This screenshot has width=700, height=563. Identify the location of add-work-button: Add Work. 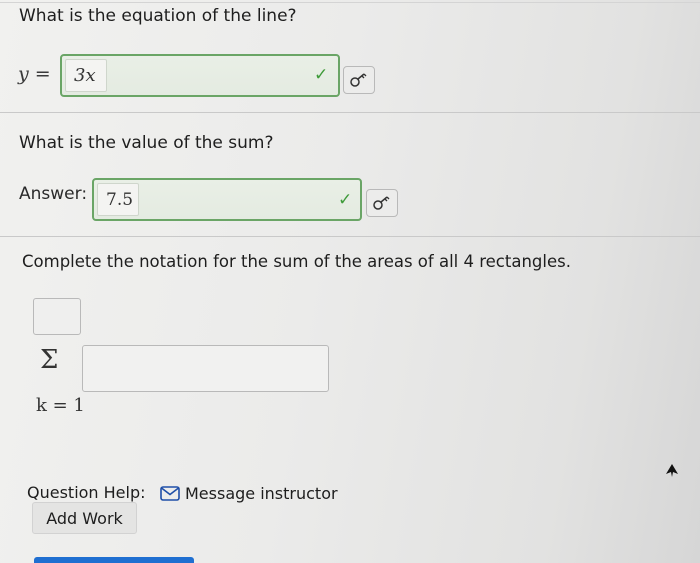
(84, 518).